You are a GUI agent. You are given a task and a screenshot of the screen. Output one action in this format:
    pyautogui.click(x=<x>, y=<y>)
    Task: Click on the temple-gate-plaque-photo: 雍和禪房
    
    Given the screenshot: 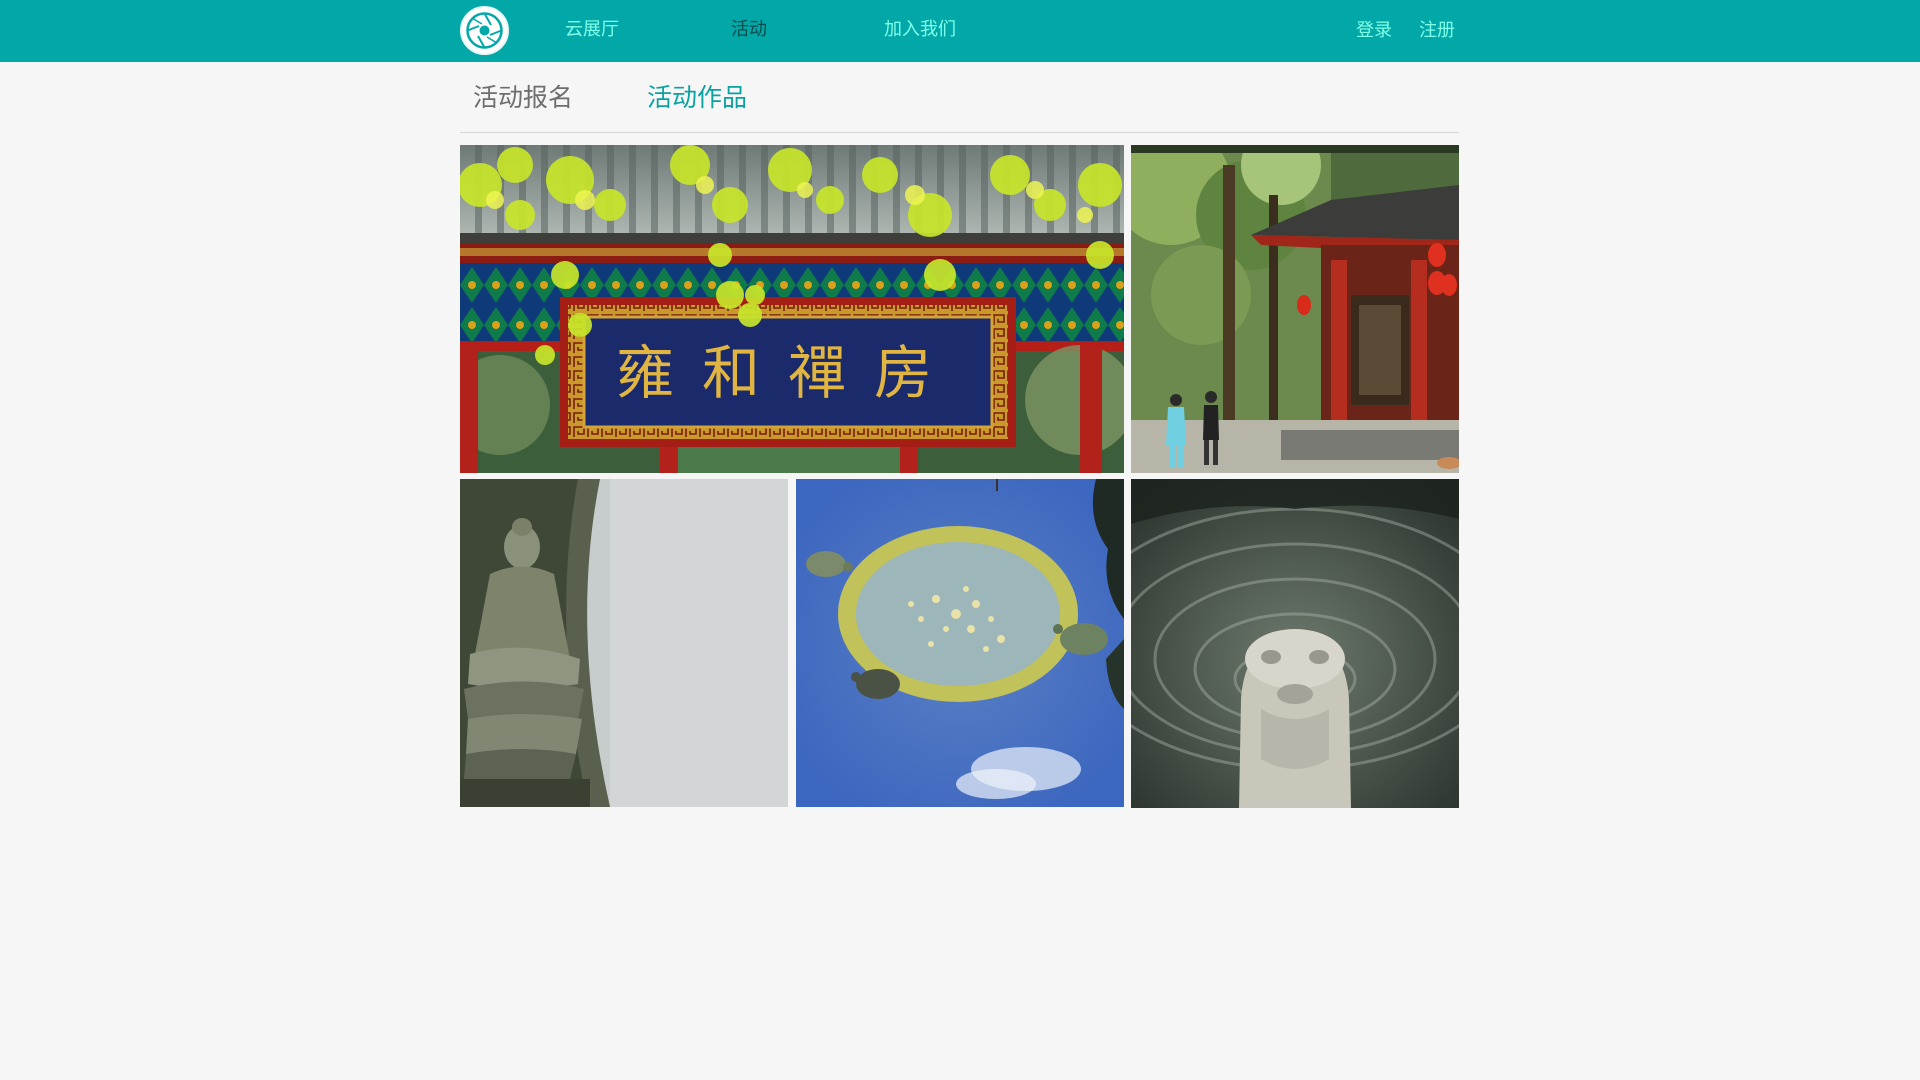 What is the action you would take?
    pyautogui.click(x=792, y=309)
    